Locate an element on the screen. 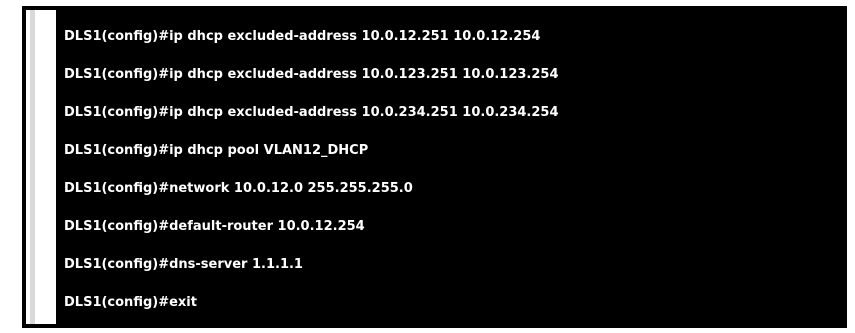 This screenshot has width=855, height=333. terminal-line: DLS1(config)#exit is located at coordinates (130, 302).